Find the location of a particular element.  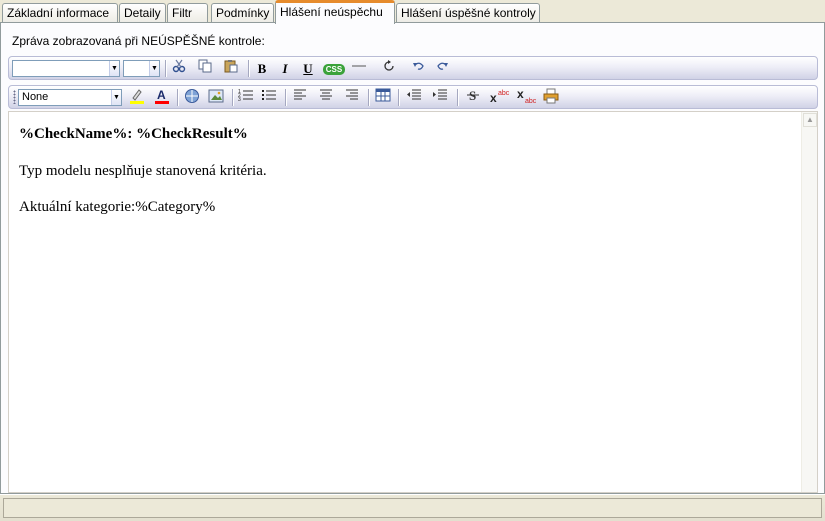

font-size-select: ▼ is located at coordinates (141, 68).